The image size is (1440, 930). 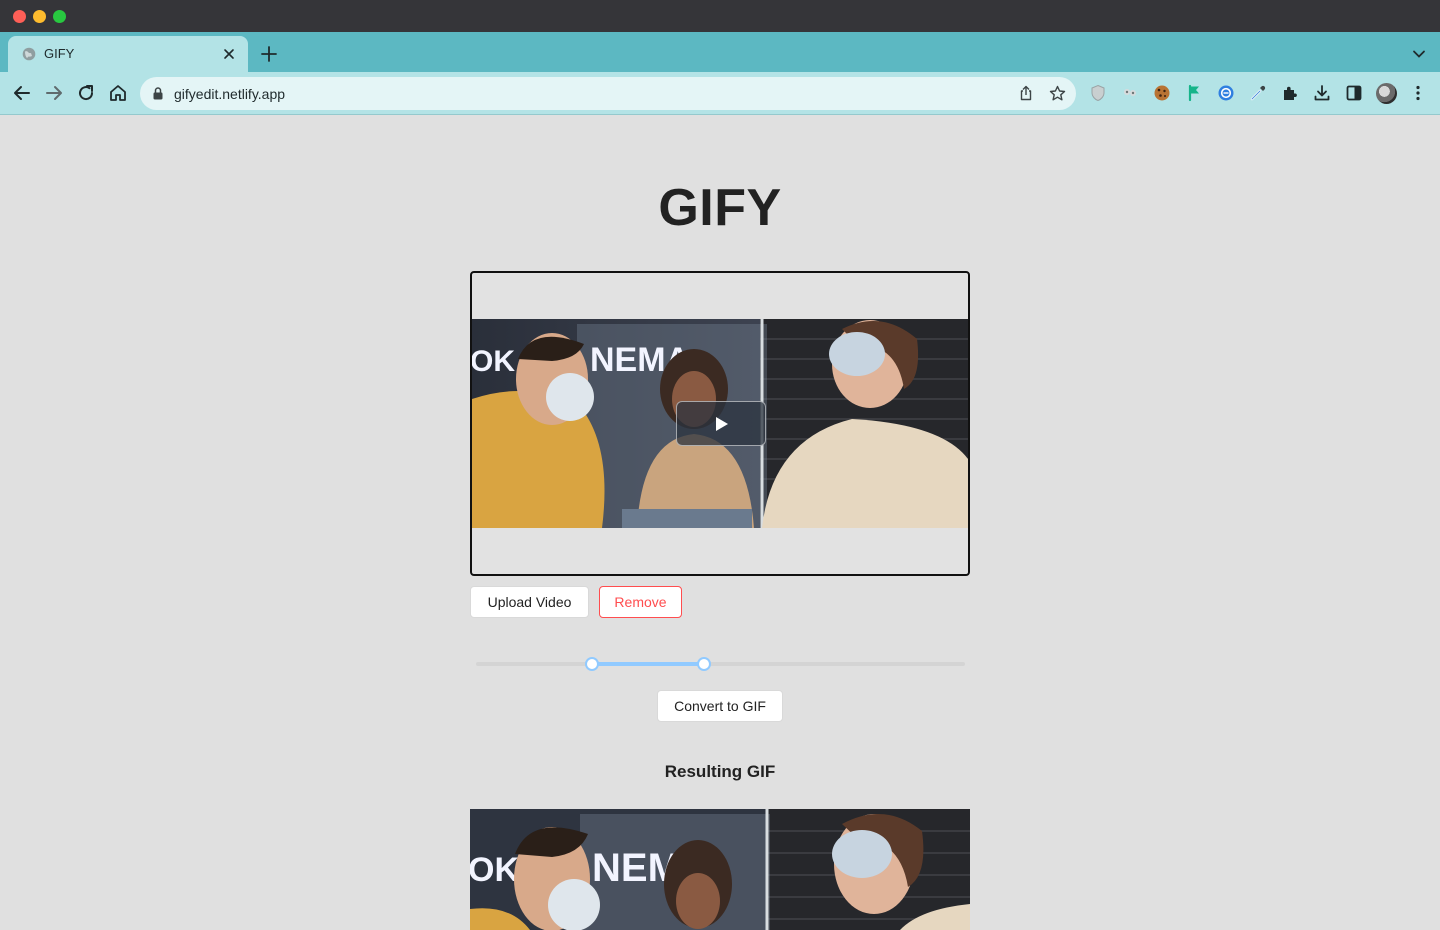 I want to click on lock-icon, so click(x=158, y=93).